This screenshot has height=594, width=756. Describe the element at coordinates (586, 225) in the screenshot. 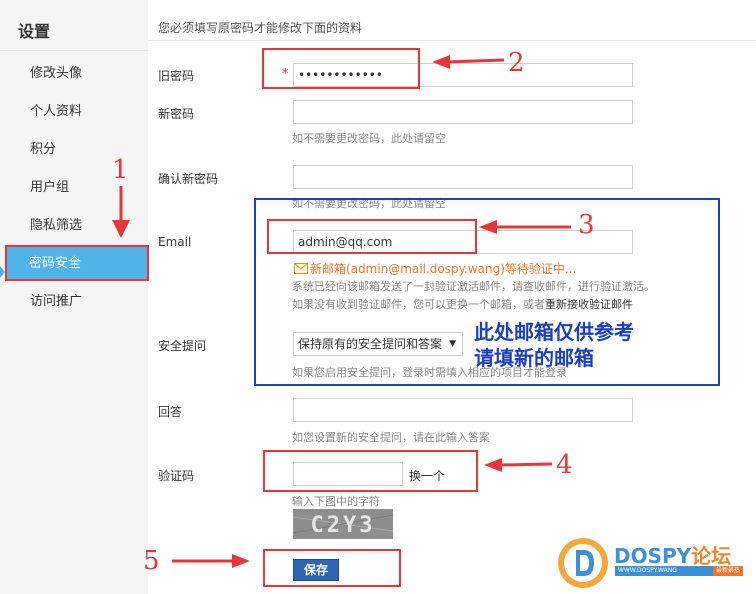

I see `annotation-number-3: 3` at that location.